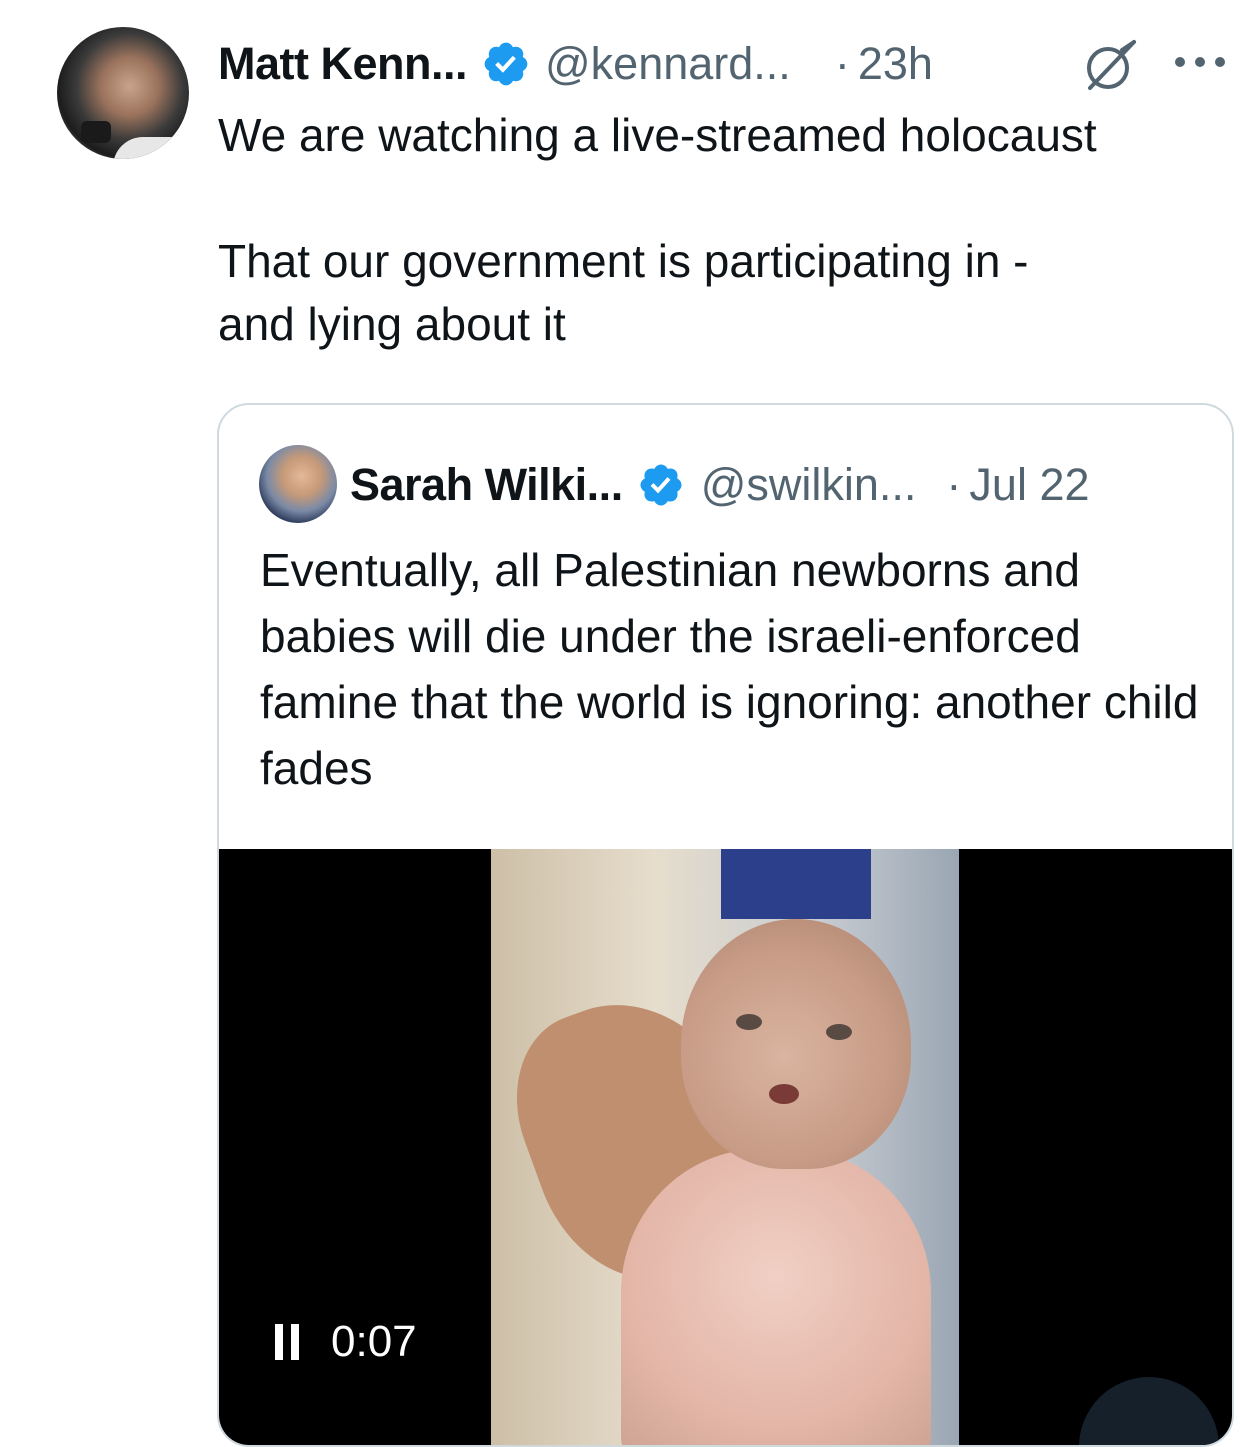 The height and width of the screenshot is (1447, 1240). What do you see at coordinates (776, 1297) in the screenshot?
I see `video-child-body` at bounding box center [776, 1297].